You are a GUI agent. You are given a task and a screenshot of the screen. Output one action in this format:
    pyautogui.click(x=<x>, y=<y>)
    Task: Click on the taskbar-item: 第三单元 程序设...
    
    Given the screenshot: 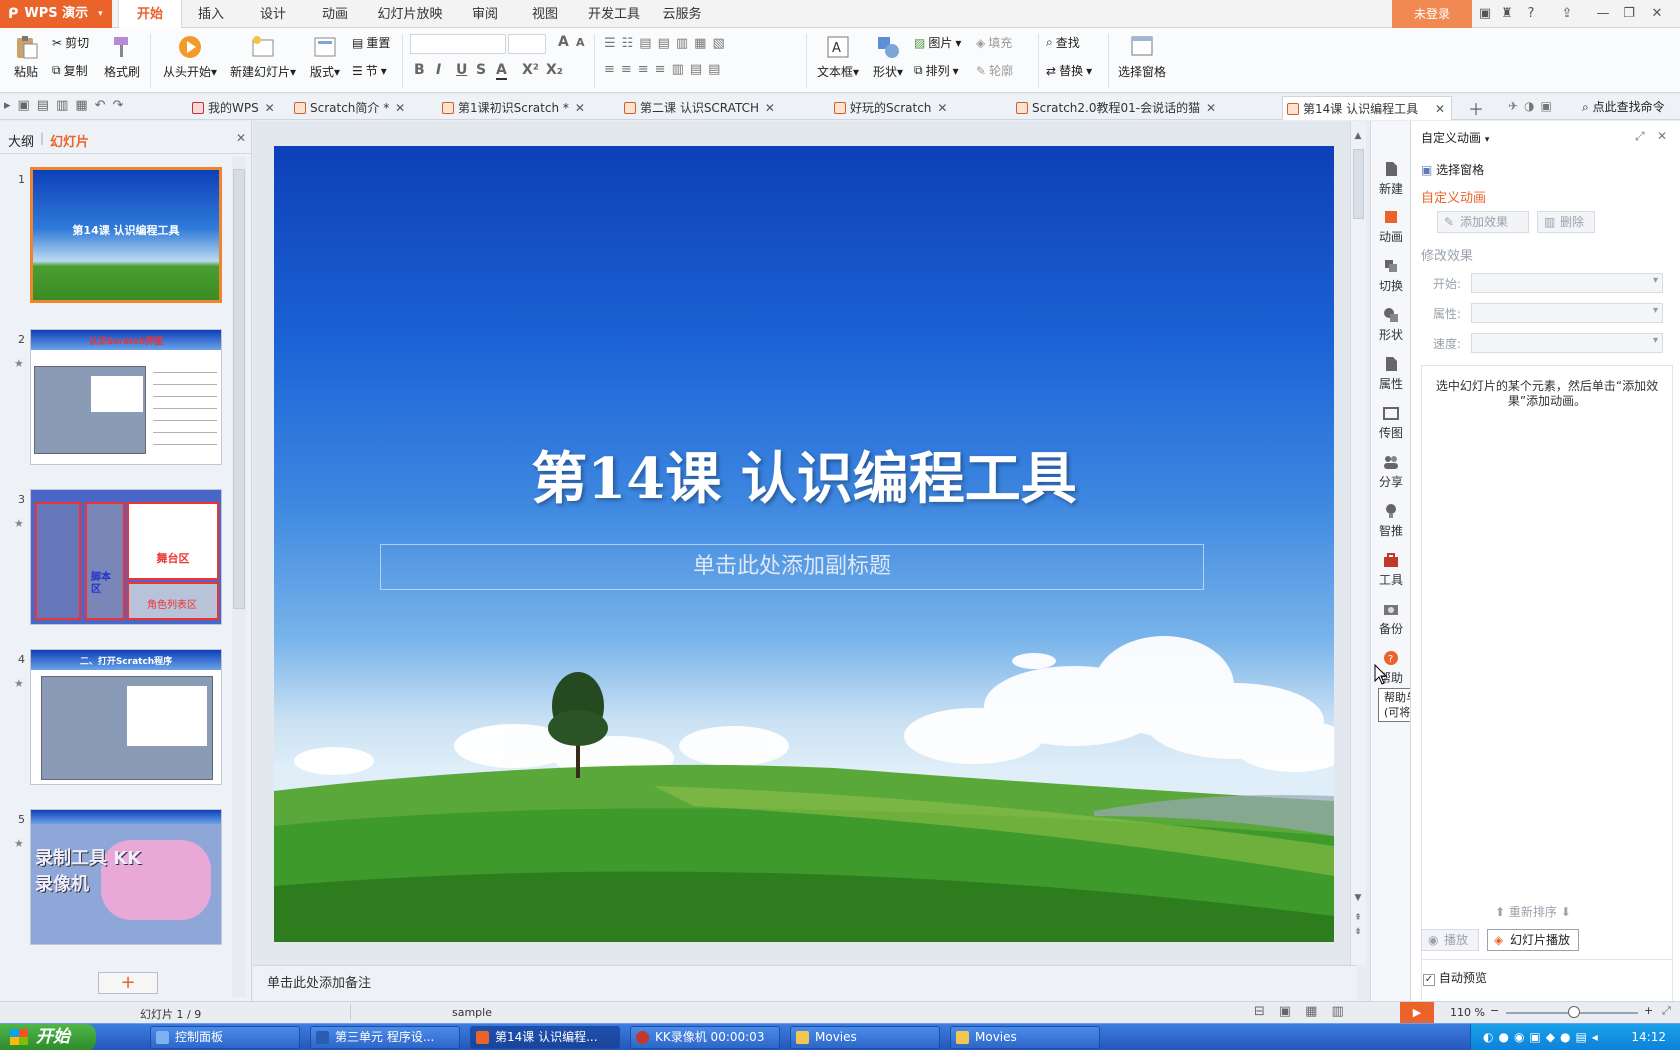 What is the action you would take?
    pyautogui.click(x=385, y=1037)
    